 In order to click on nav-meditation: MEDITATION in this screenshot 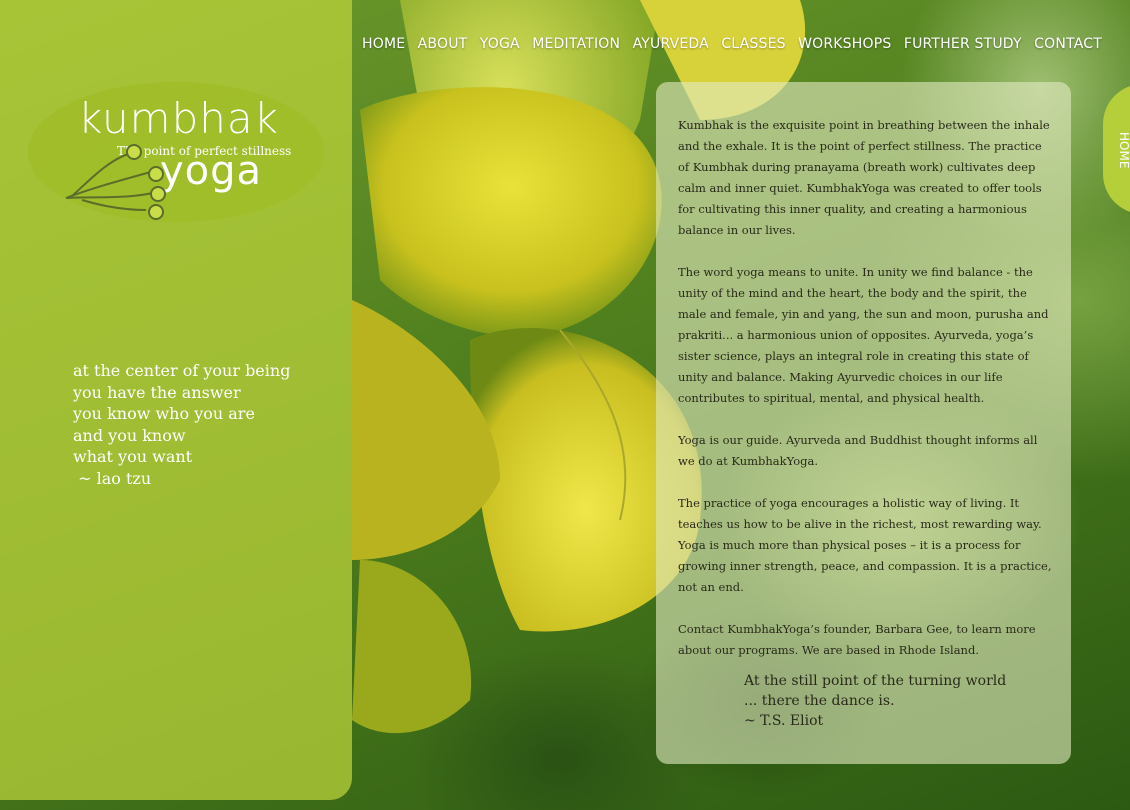, I will do `click(576, 44)`.